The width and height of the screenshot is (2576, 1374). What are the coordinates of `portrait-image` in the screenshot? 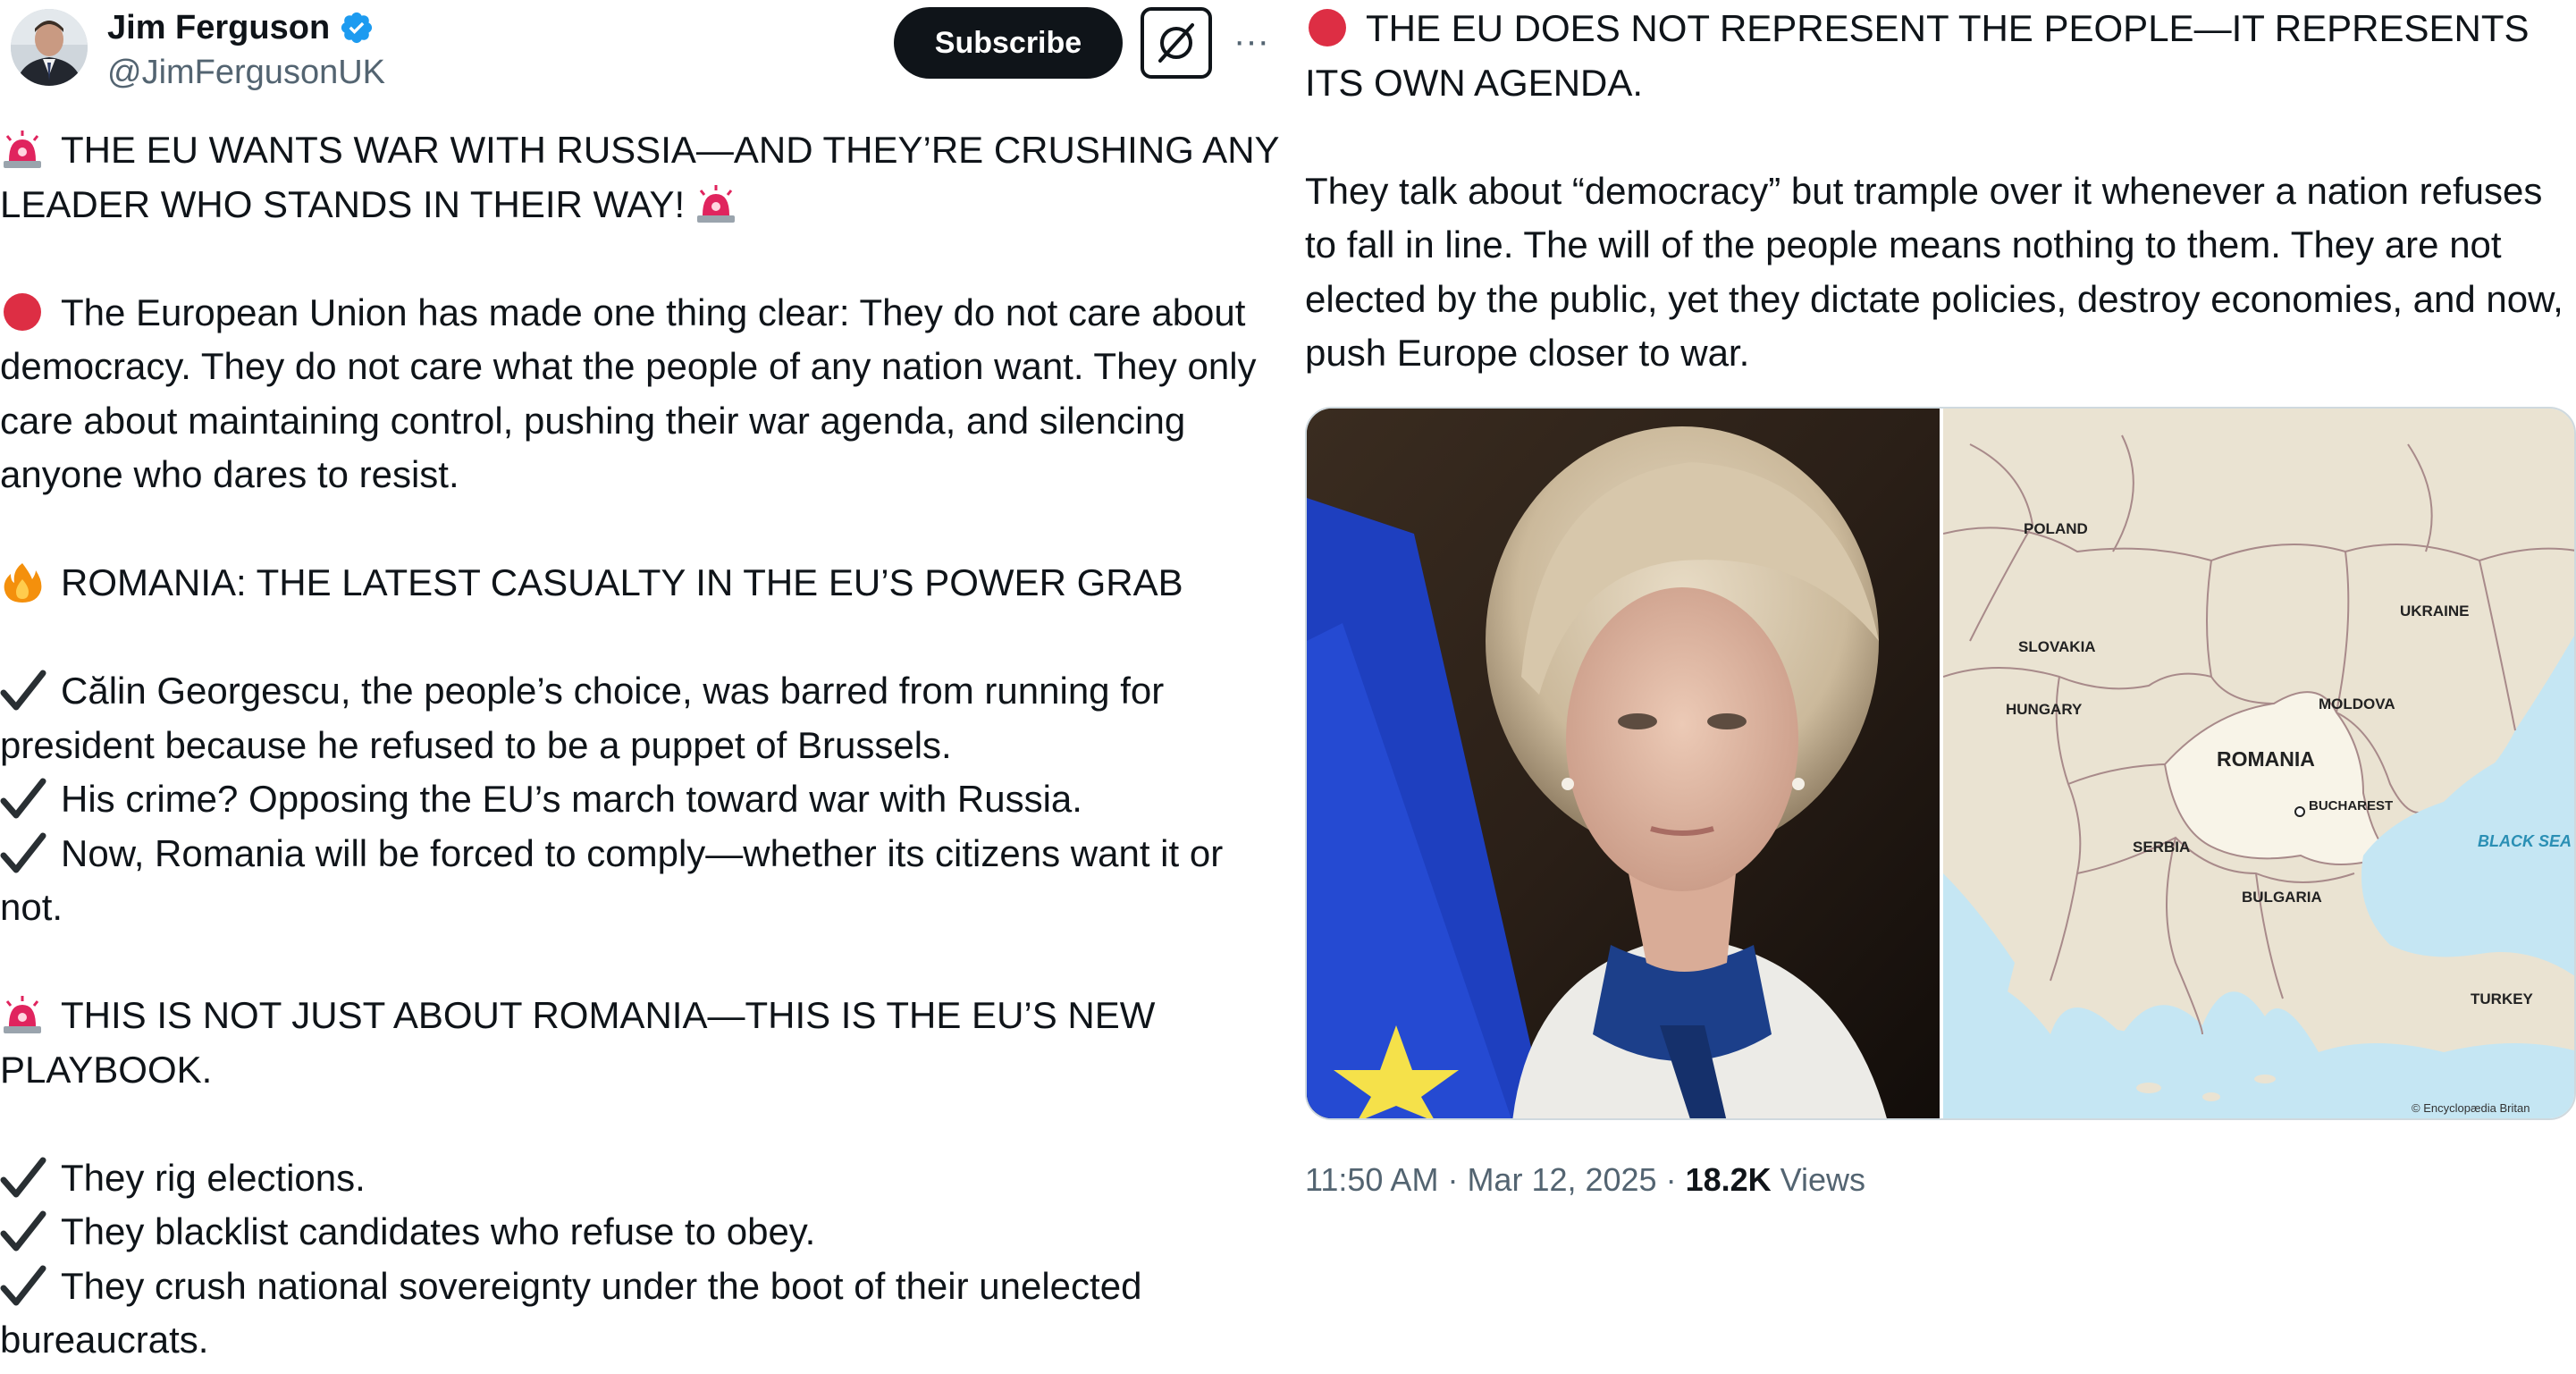 It's located at (1624, 763).